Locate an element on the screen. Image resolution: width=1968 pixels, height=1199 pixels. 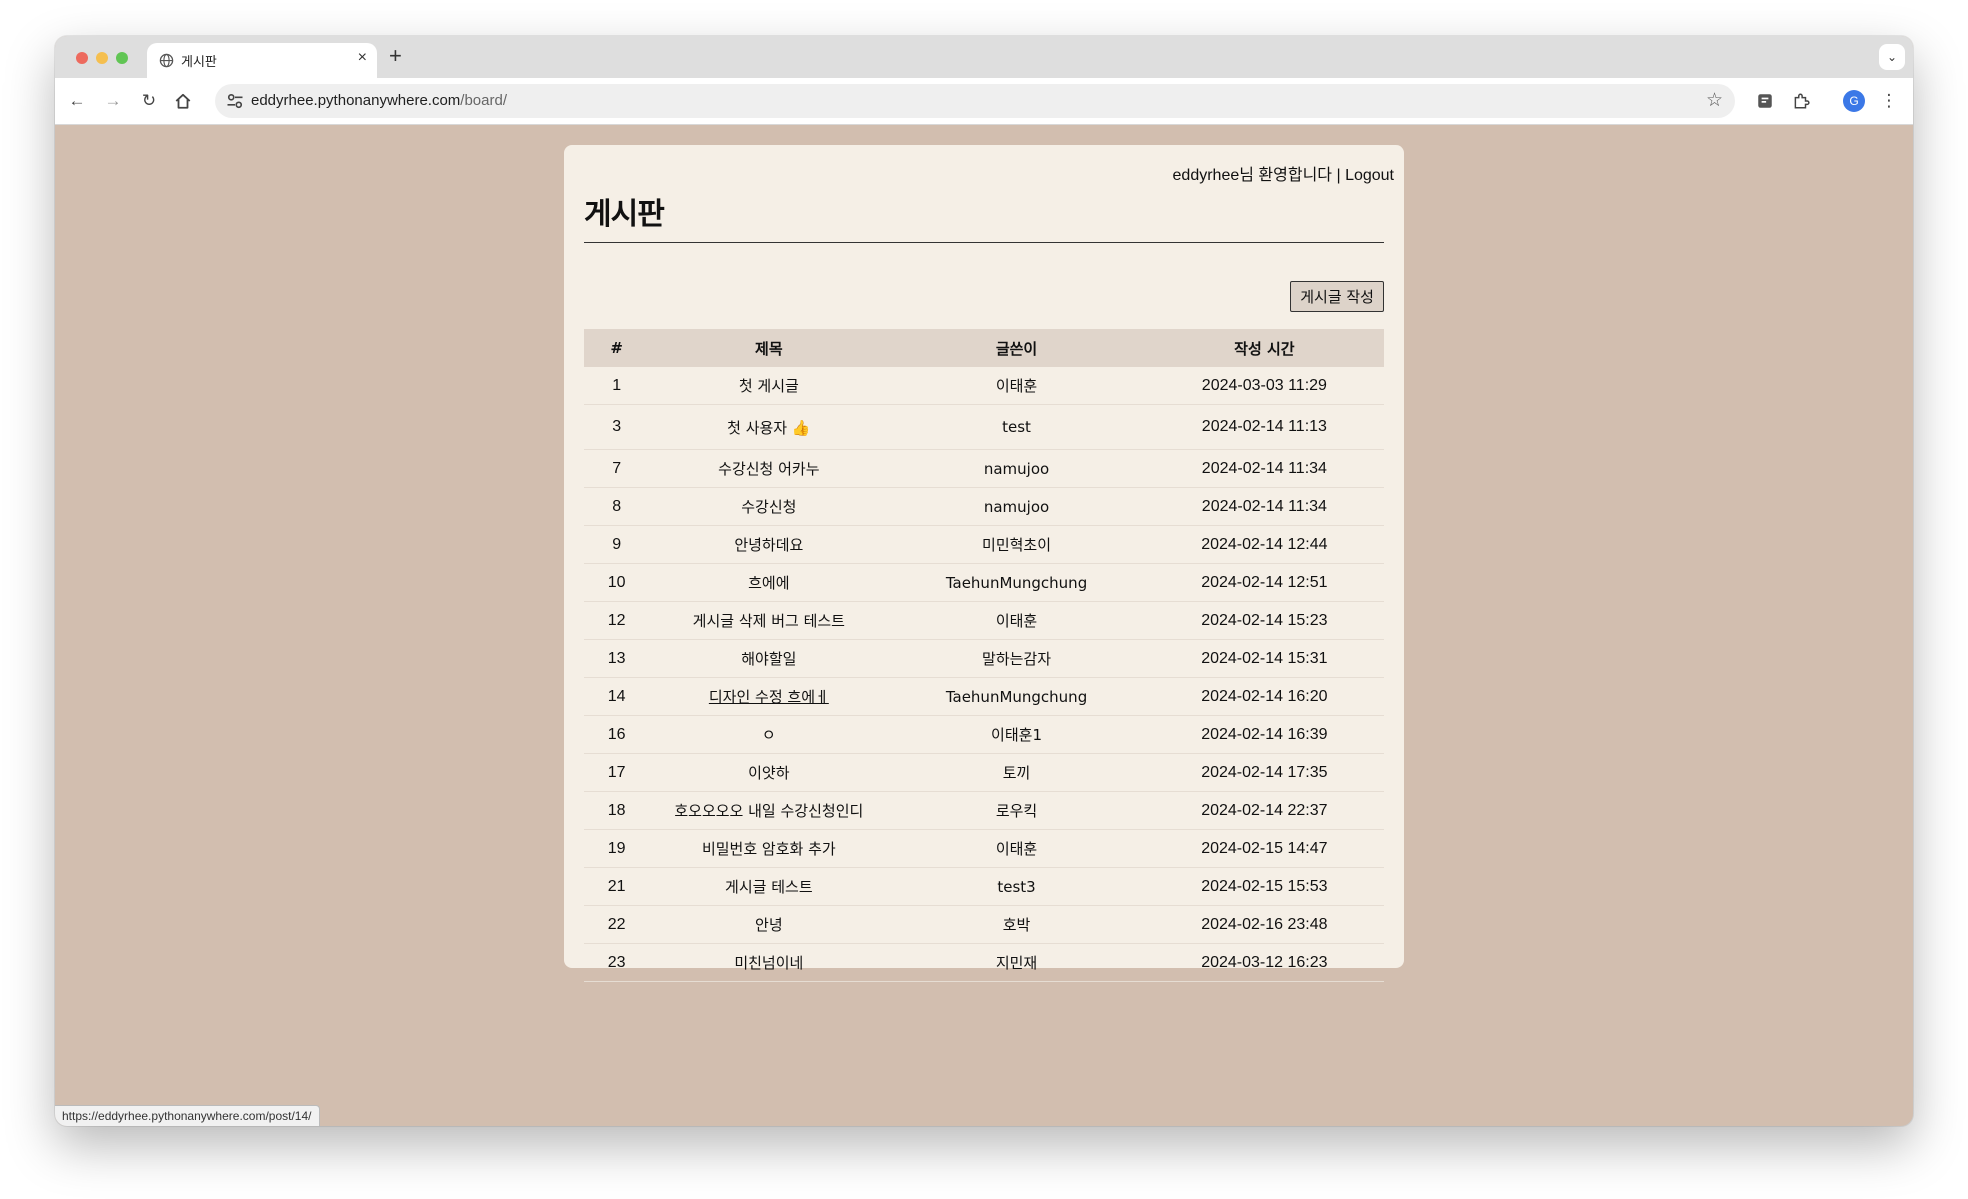
bookmark-star-icon: ☆ is located at coordinates (1714, 100).